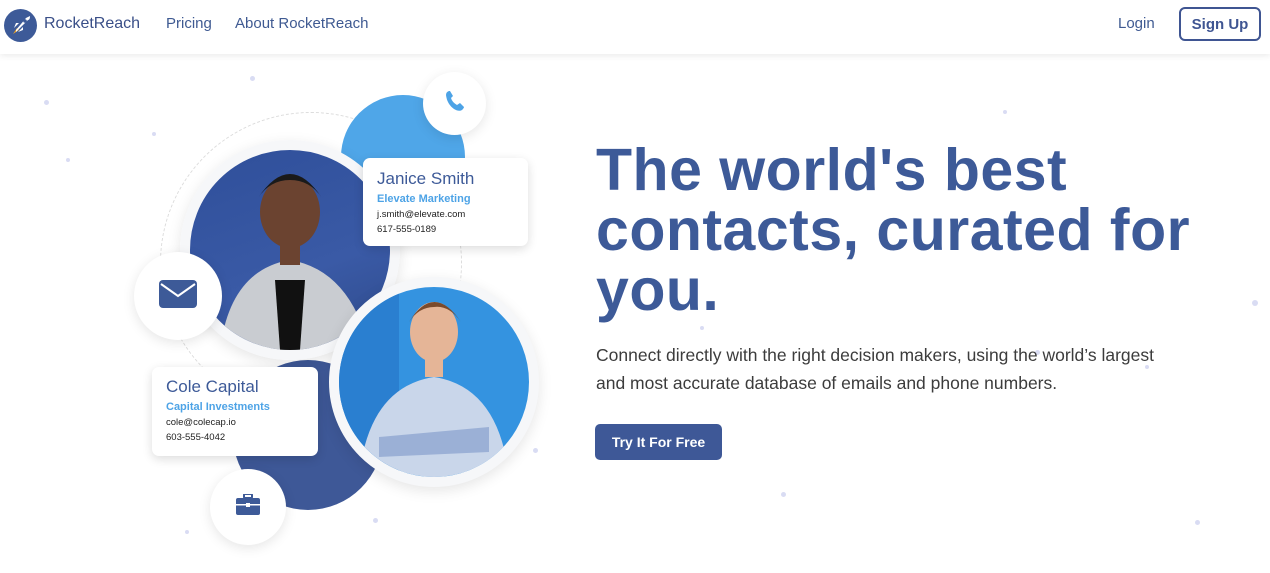  I want to click on login-link: Login, so click(1136, 23).